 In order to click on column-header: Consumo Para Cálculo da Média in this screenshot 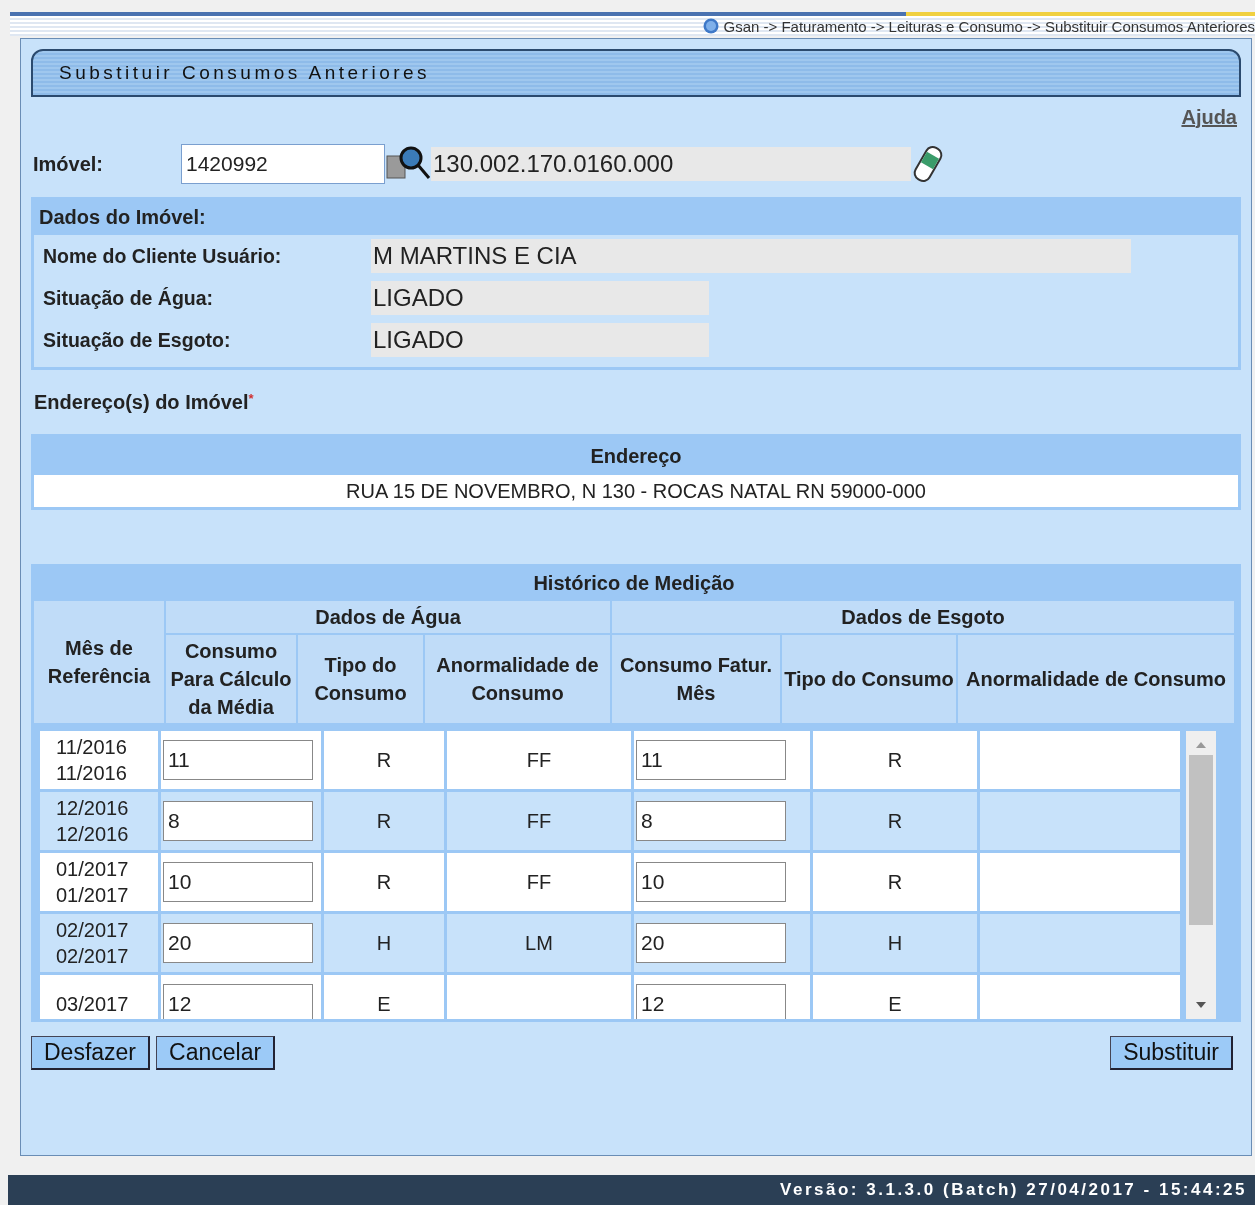, I will do `click(231, 679)`.